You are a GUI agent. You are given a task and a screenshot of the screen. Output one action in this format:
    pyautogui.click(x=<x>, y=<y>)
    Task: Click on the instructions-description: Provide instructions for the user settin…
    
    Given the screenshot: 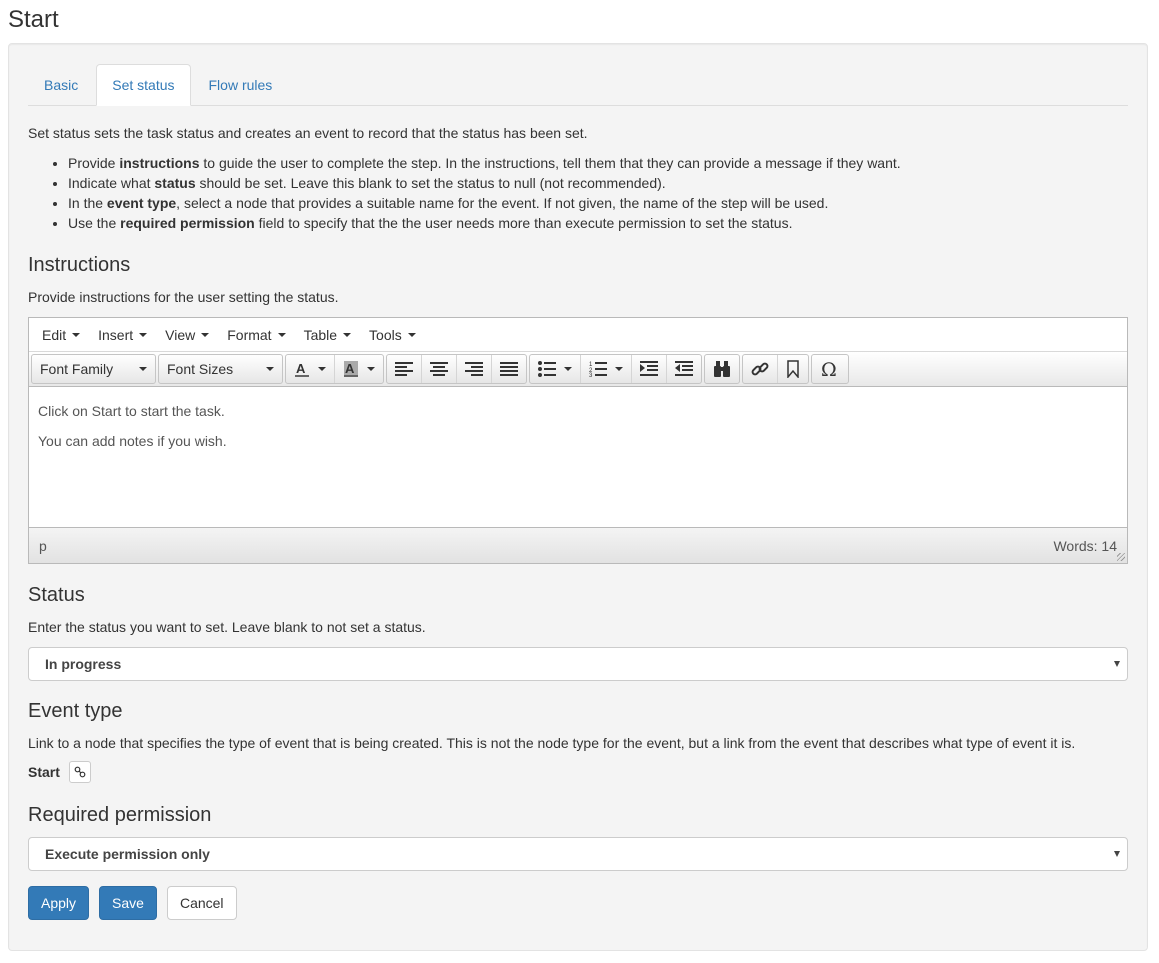 What is the action you would take?
    pyautogui.click(x=183, y=297)
    